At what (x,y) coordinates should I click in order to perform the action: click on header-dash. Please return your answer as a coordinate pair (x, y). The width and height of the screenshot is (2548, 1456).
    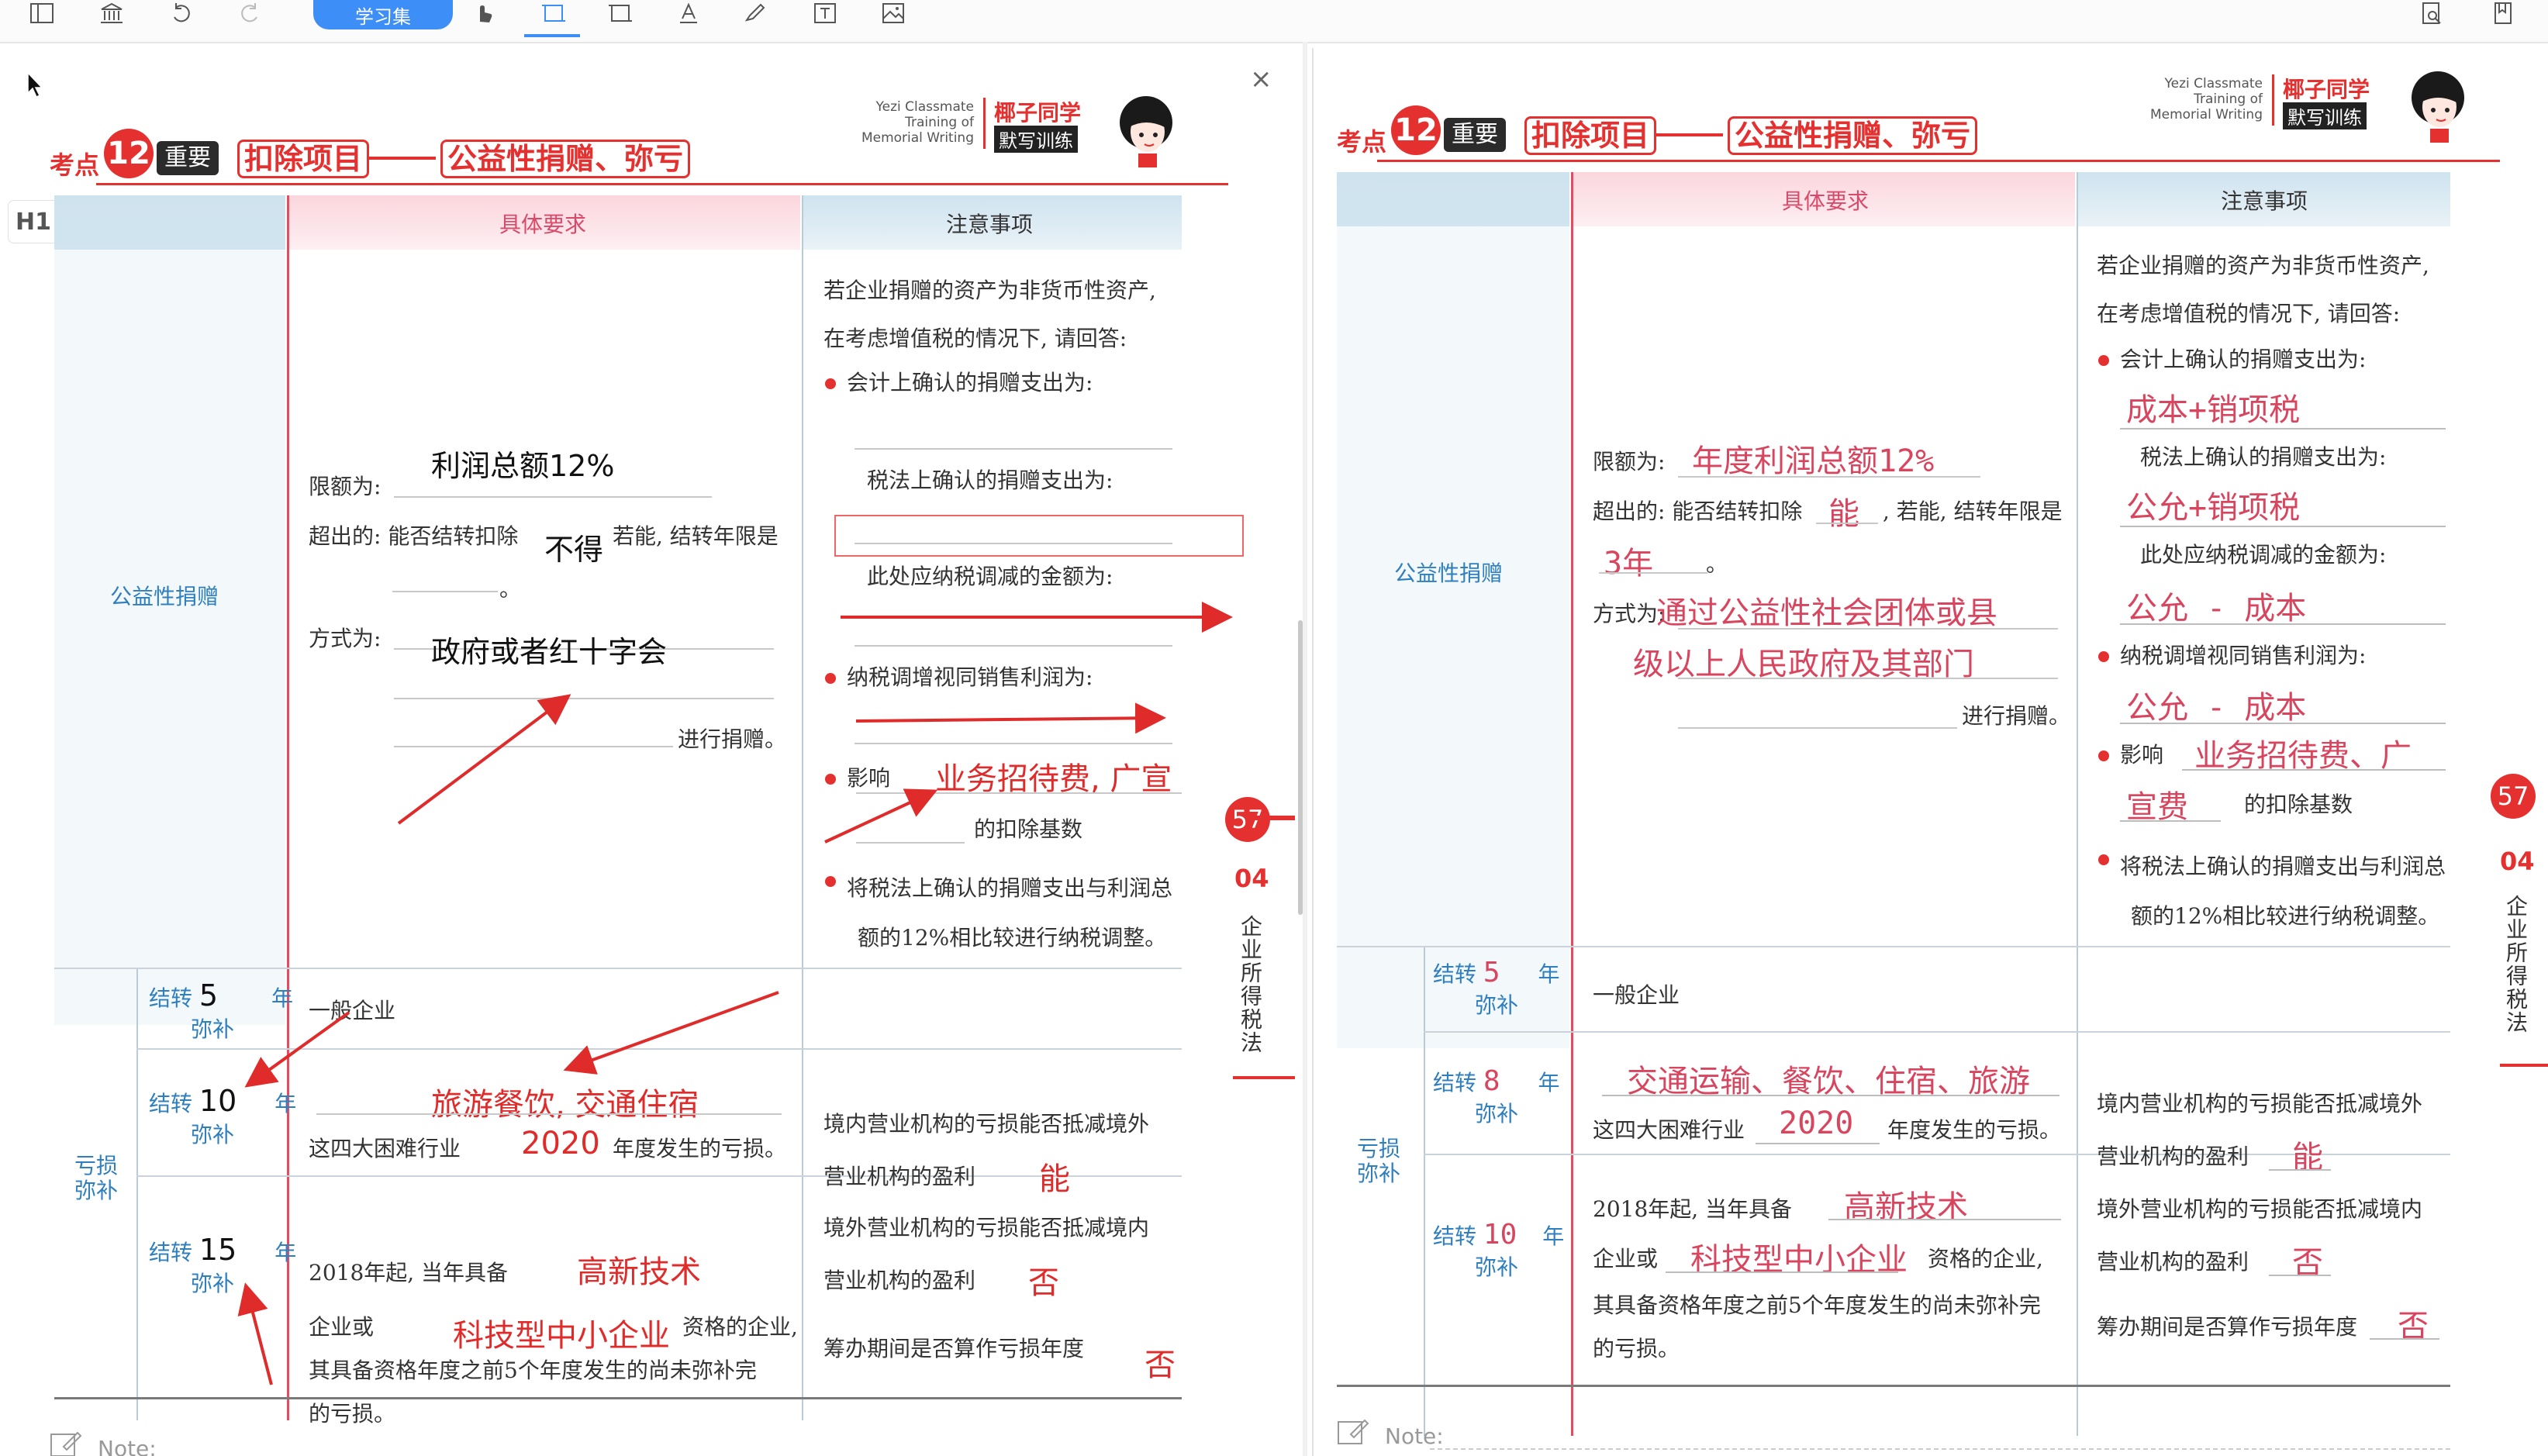
    Looking at the image, I should click on (402, 159).